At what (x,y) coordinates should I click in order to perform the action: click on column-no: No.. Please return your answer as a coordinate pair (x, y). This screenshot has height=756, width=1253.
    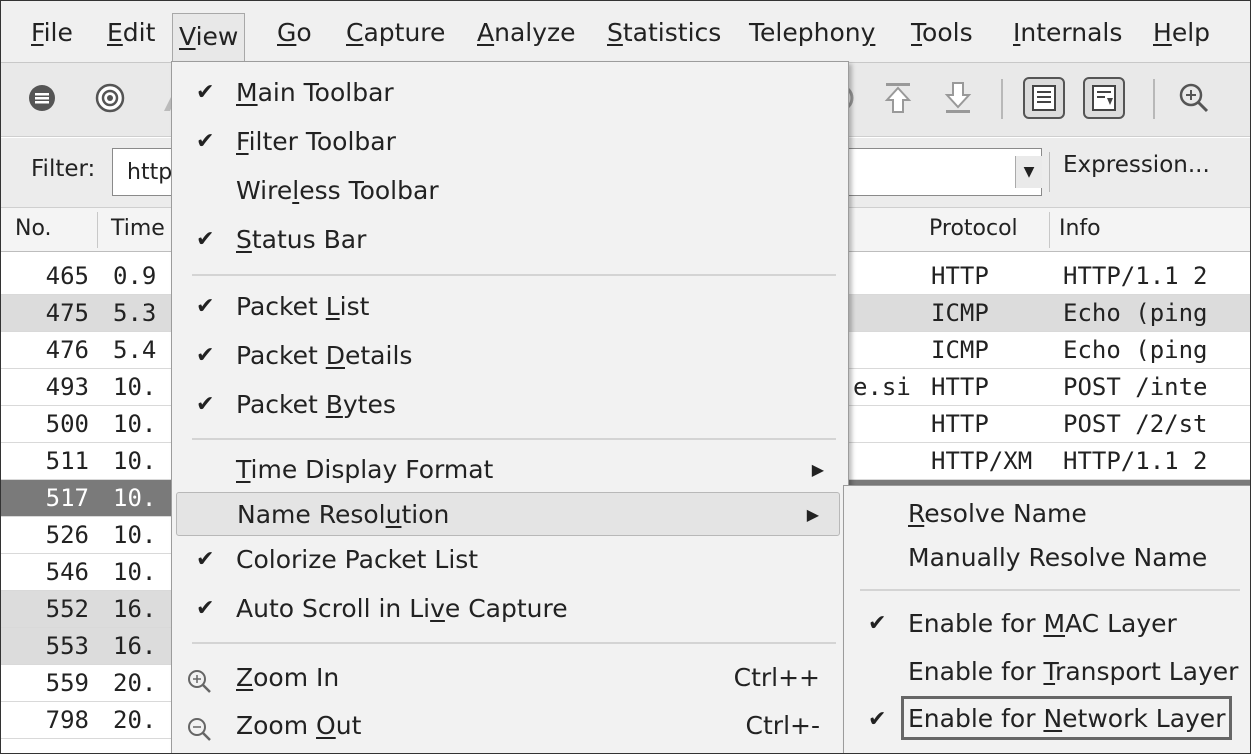
    Looking at the image, I should click on (33, 228).